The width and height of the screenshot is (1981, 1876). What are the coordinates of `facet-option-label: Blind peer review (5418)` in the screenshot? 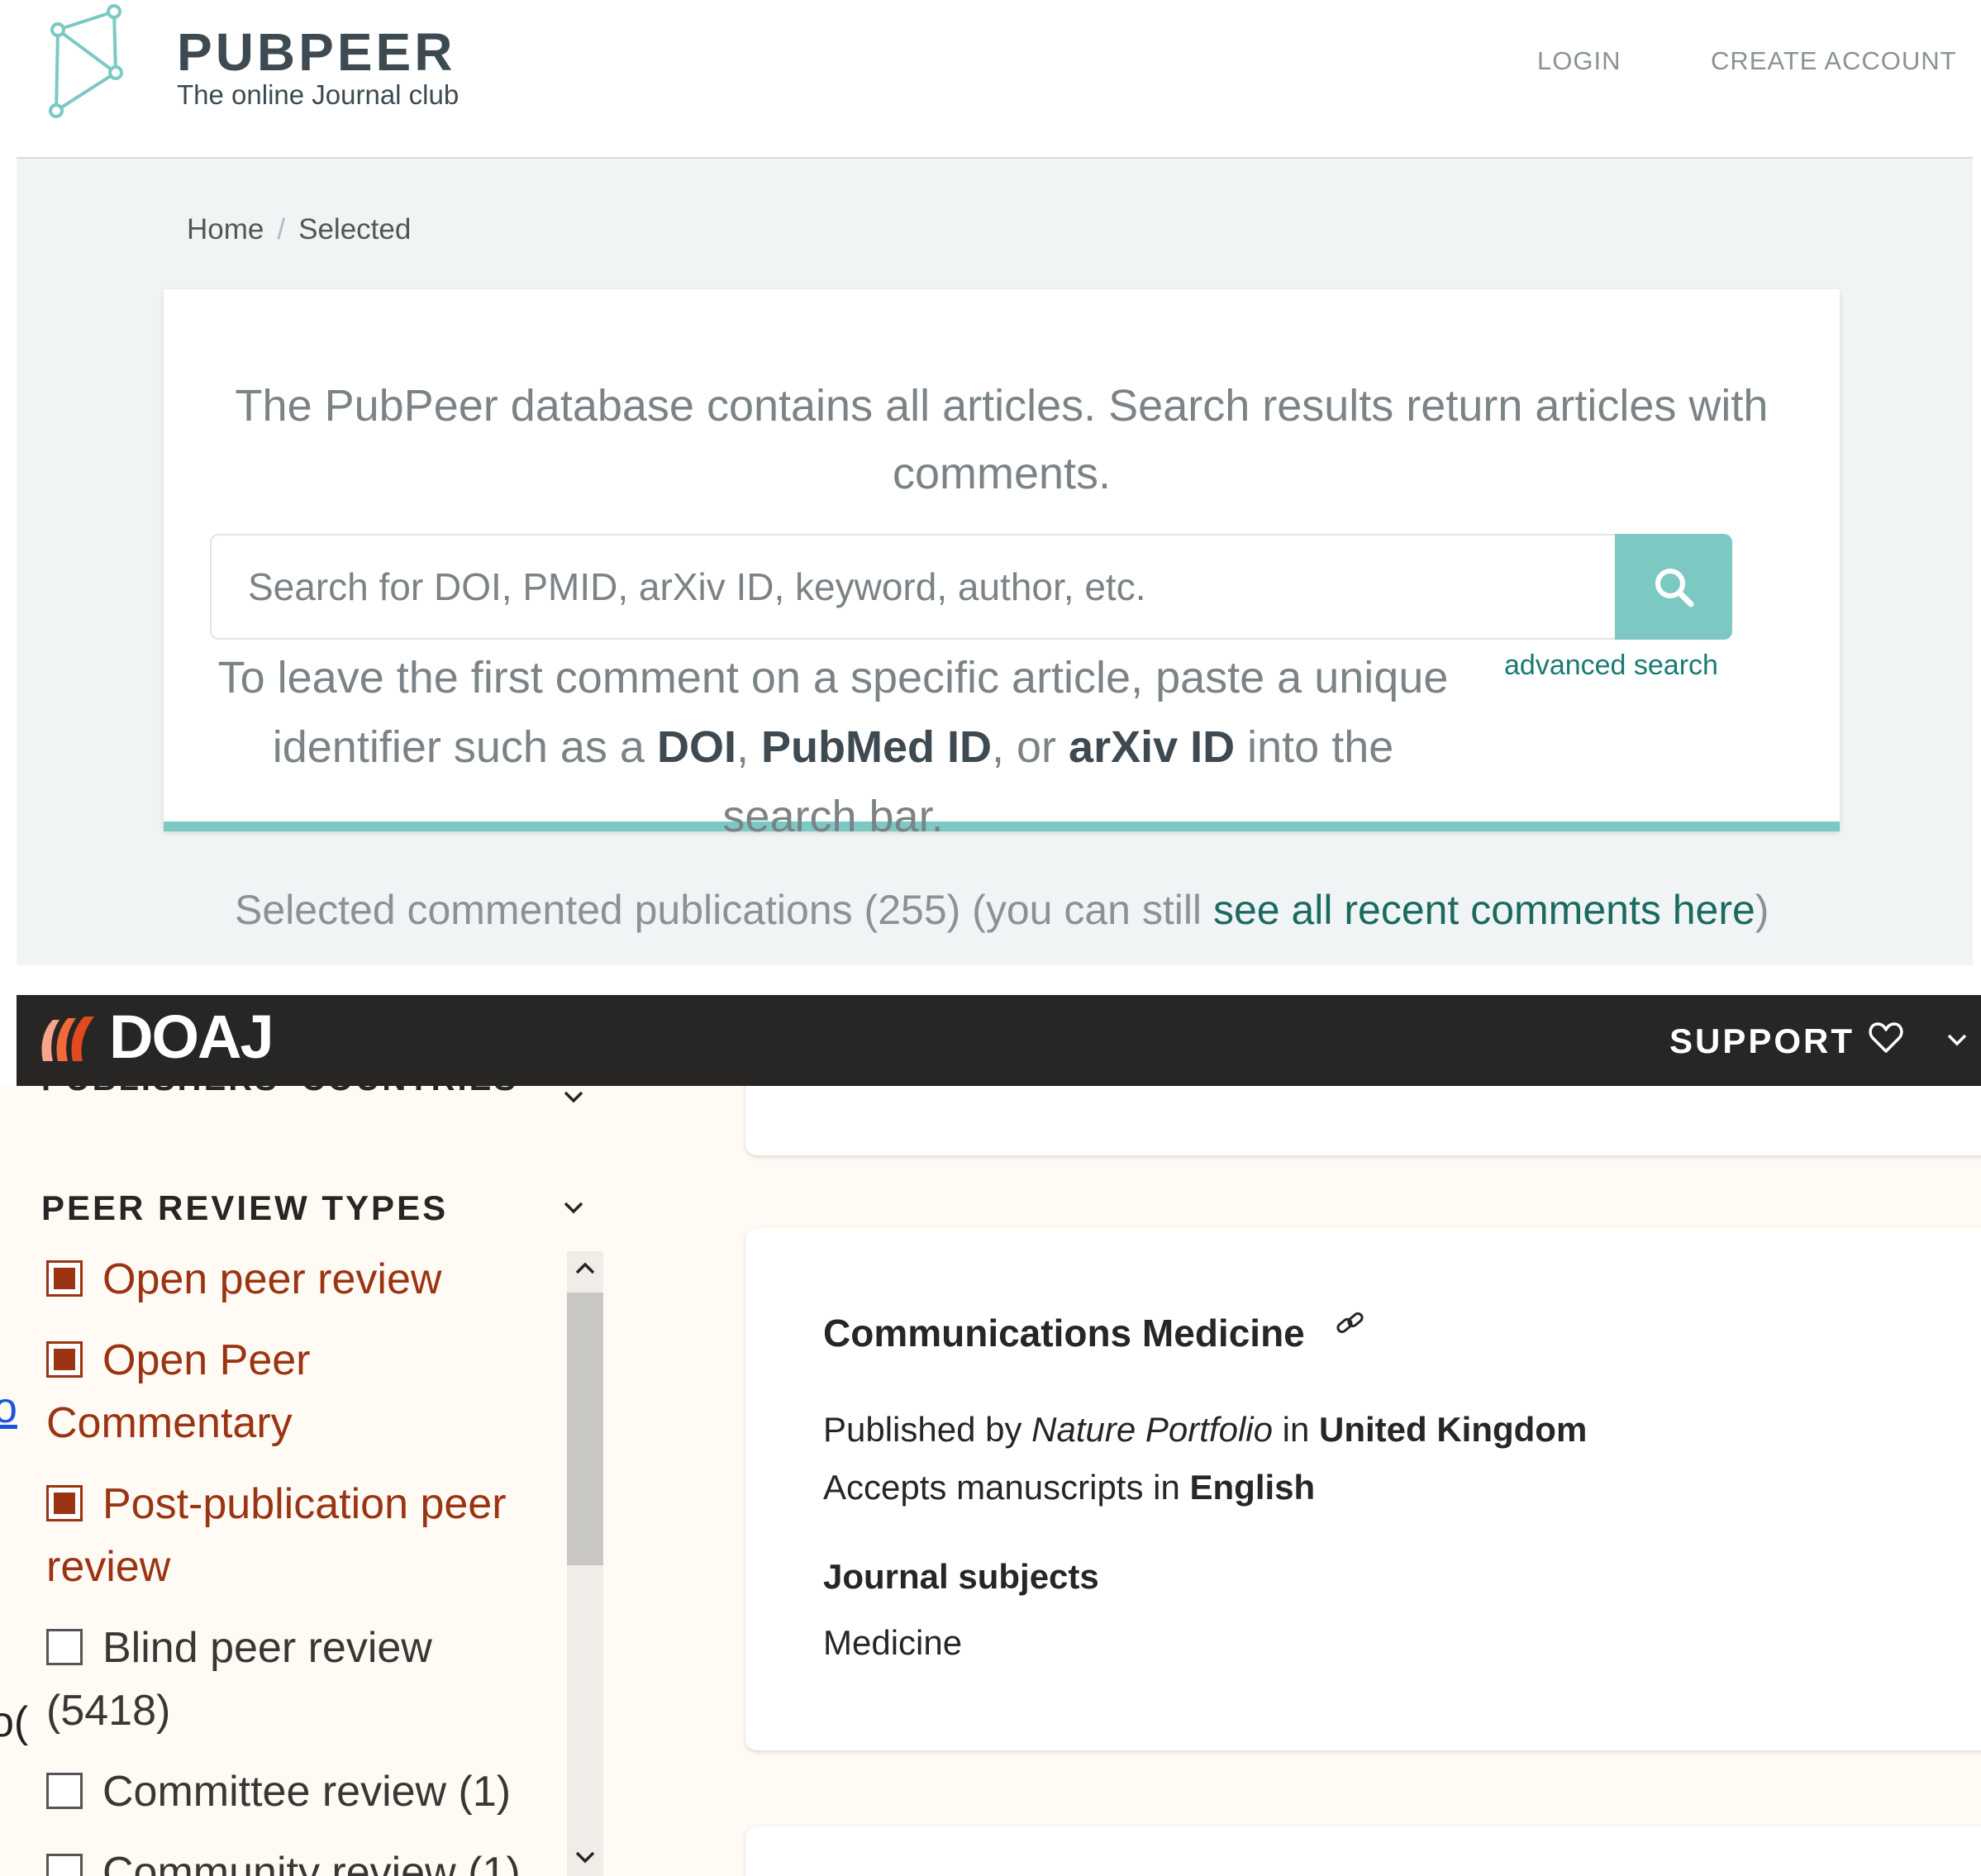 It's located at (239, 1680).